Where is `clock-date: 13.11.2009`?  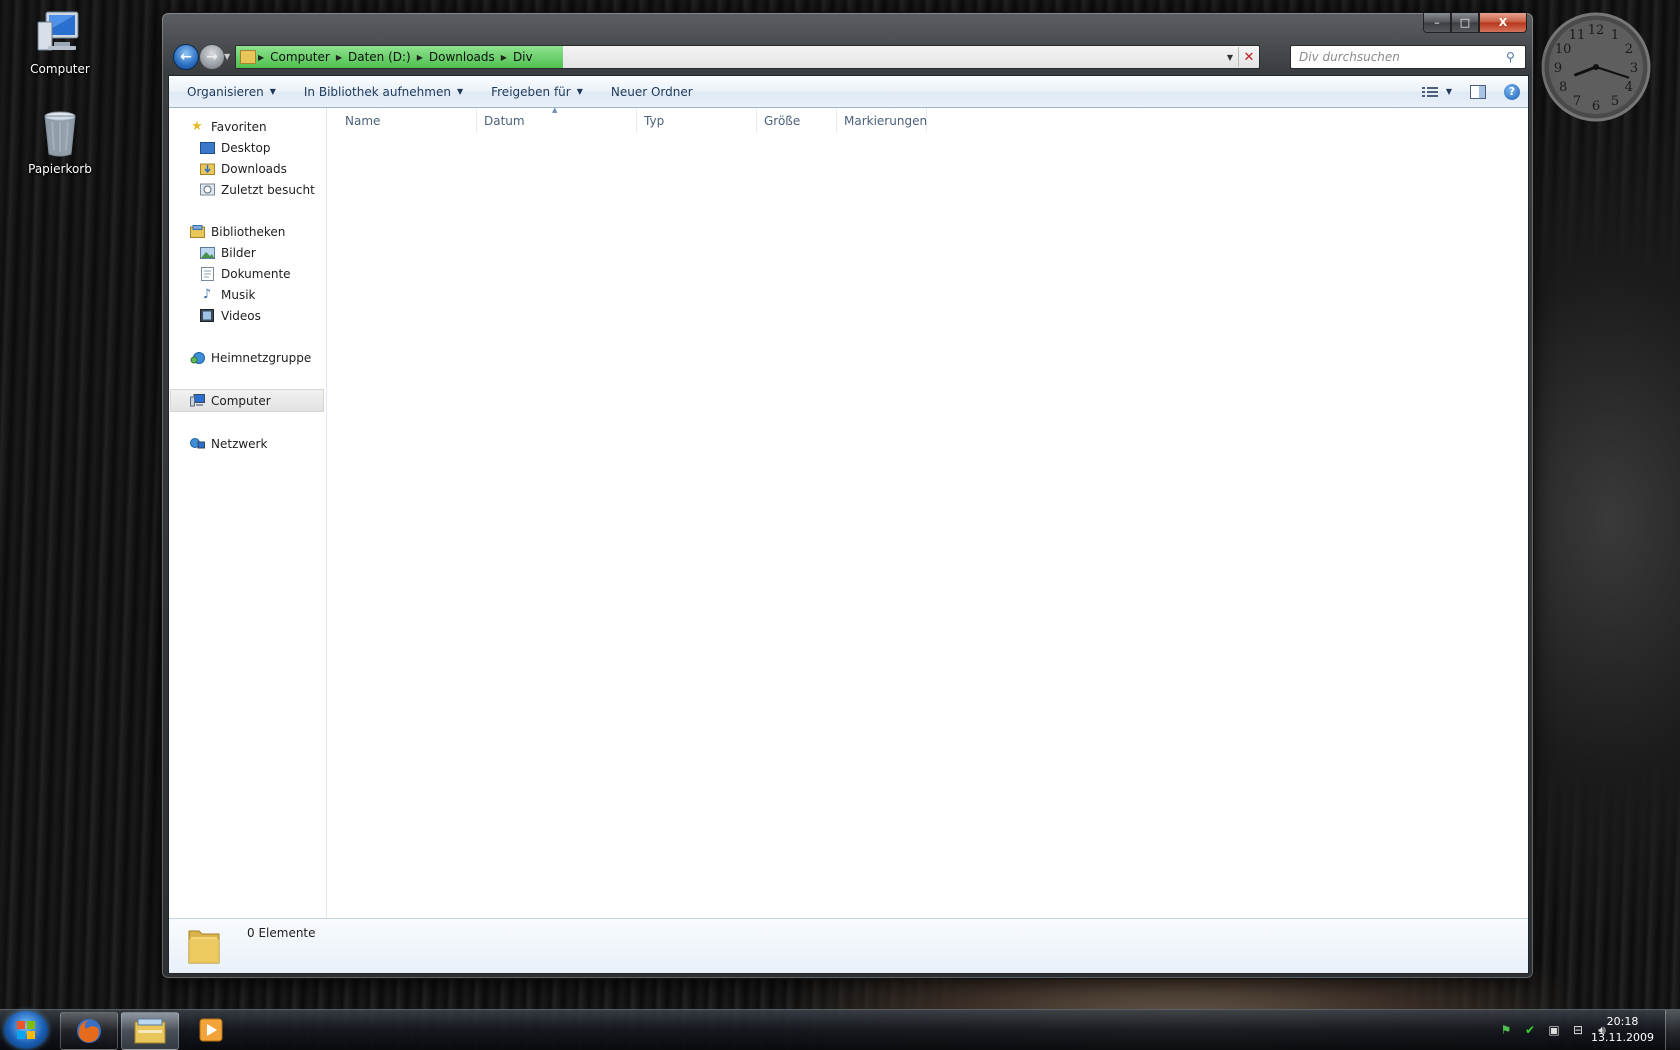 clock-date: 13.11.2009 is located at coordinates (1622, 1037).